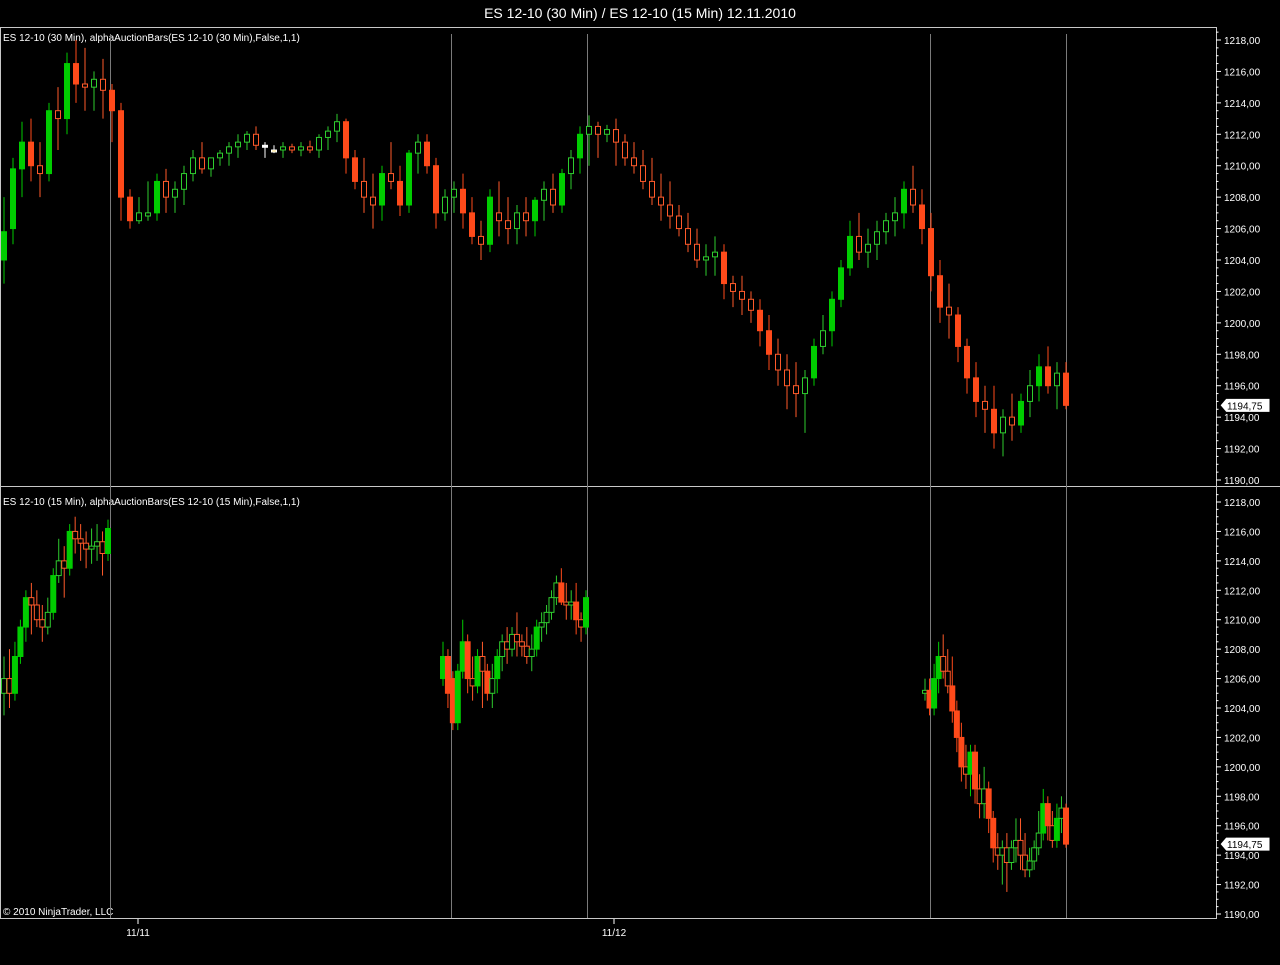 The image size is (1280, 965). I want to click on price-tick-label: 1194,00, so click(1242, 856).